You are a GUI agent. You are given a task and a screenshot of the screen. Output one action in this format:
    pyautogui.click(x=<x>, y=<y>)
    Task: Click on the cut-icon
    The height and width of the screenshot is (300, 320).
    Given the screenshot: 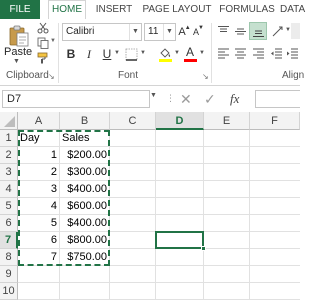 What is the action you would take?
    pyautogui.click(x=43, y=28)
    